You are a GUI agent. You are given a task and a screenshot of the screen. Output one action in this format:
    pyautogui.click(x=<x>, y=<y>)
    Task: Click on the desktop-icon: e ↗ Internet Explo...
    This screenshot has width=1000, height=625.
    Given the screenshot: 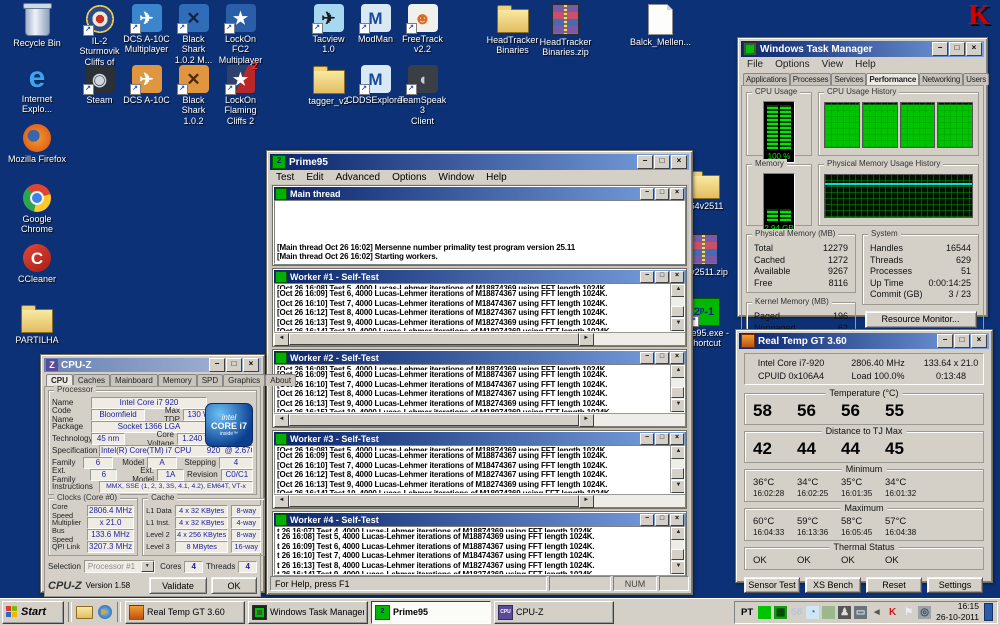 What is the action you would take?
    pyautogui.click(x=37, y=93)
    